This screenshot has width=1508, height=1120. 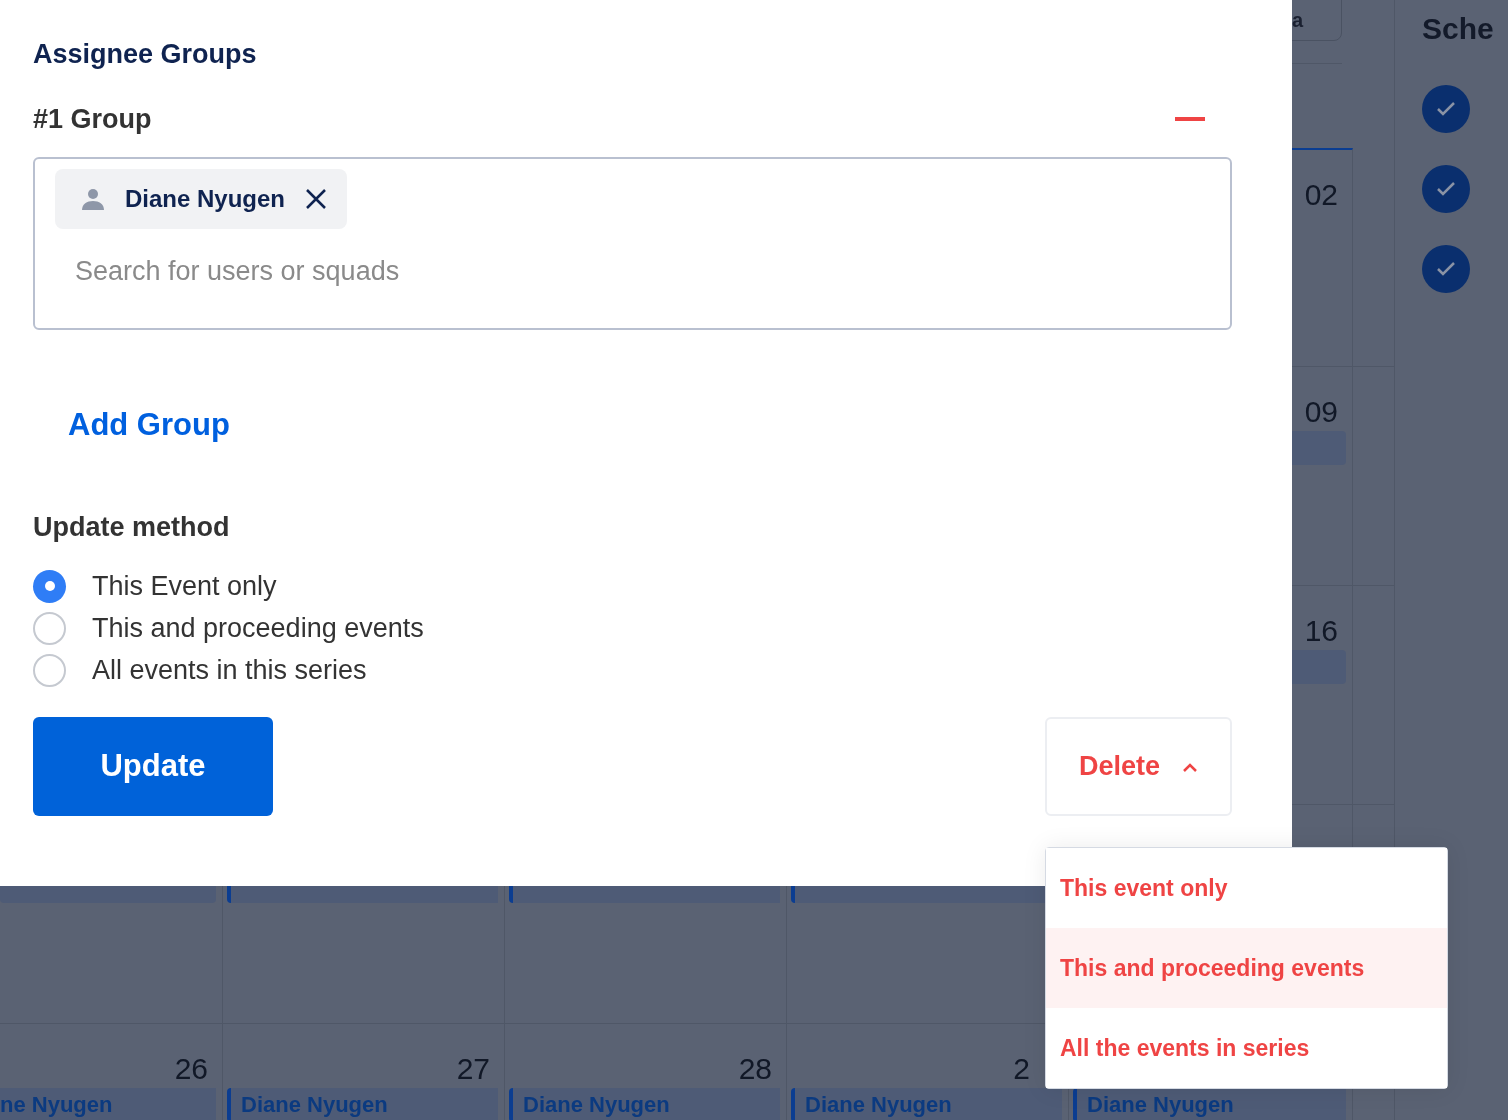 What do you see at coordinates (1321, 631) in the screenshot?
I see `date-number: 16` at bounding box center [1321, 631].